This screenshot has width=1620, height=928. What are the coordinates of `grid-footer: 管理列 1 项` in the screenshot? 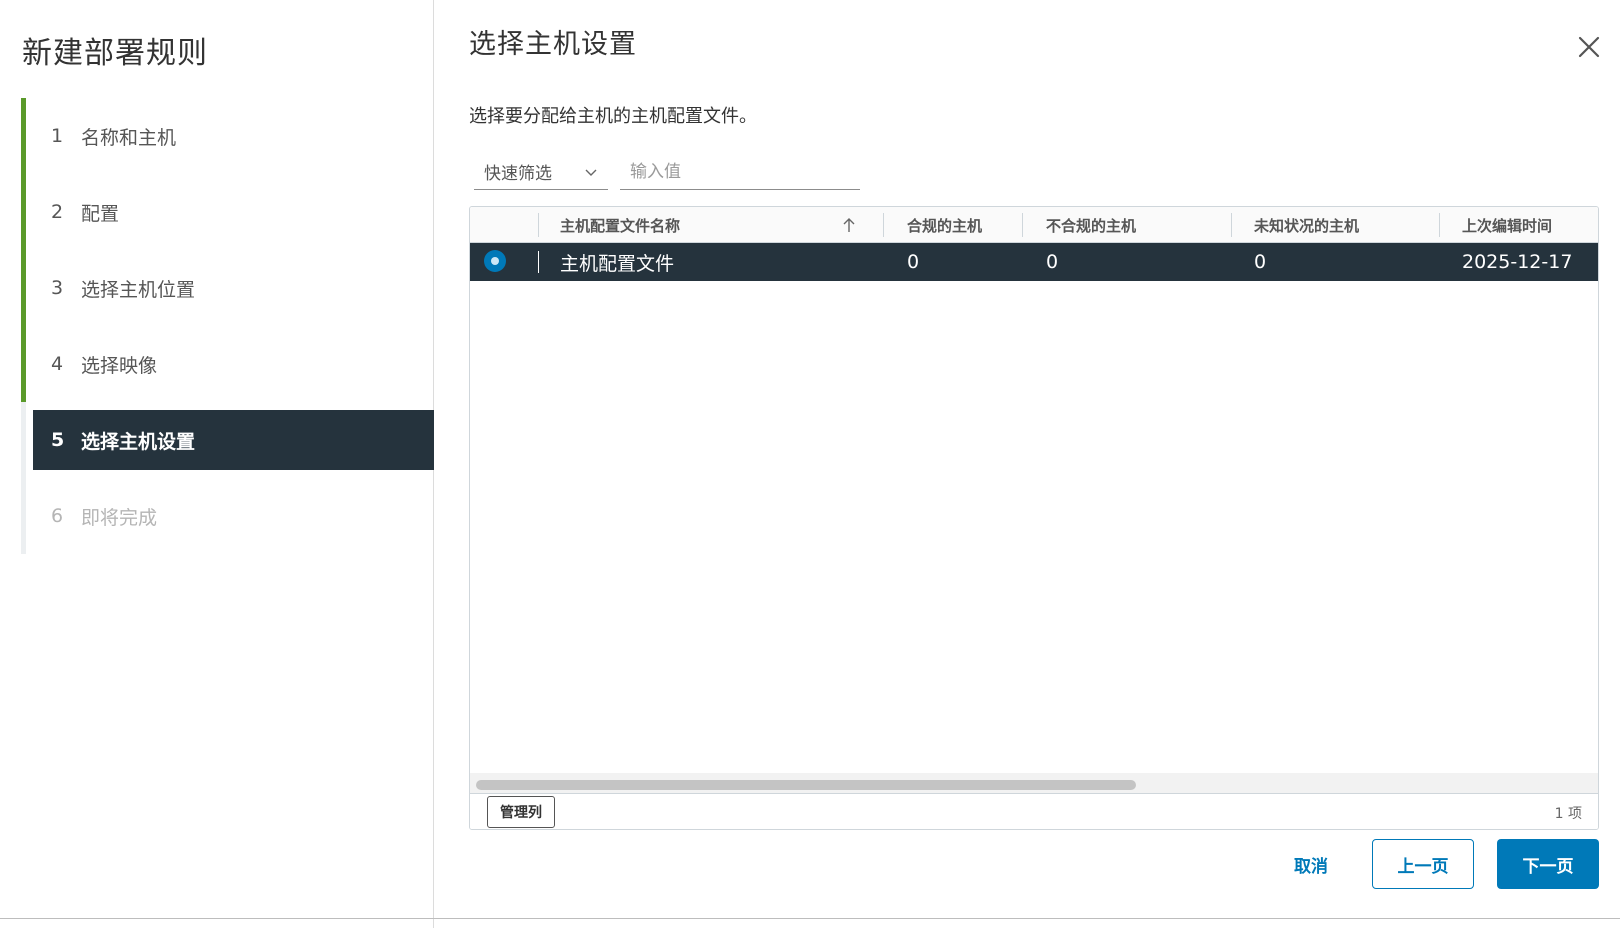 It's located at (1034, 811).